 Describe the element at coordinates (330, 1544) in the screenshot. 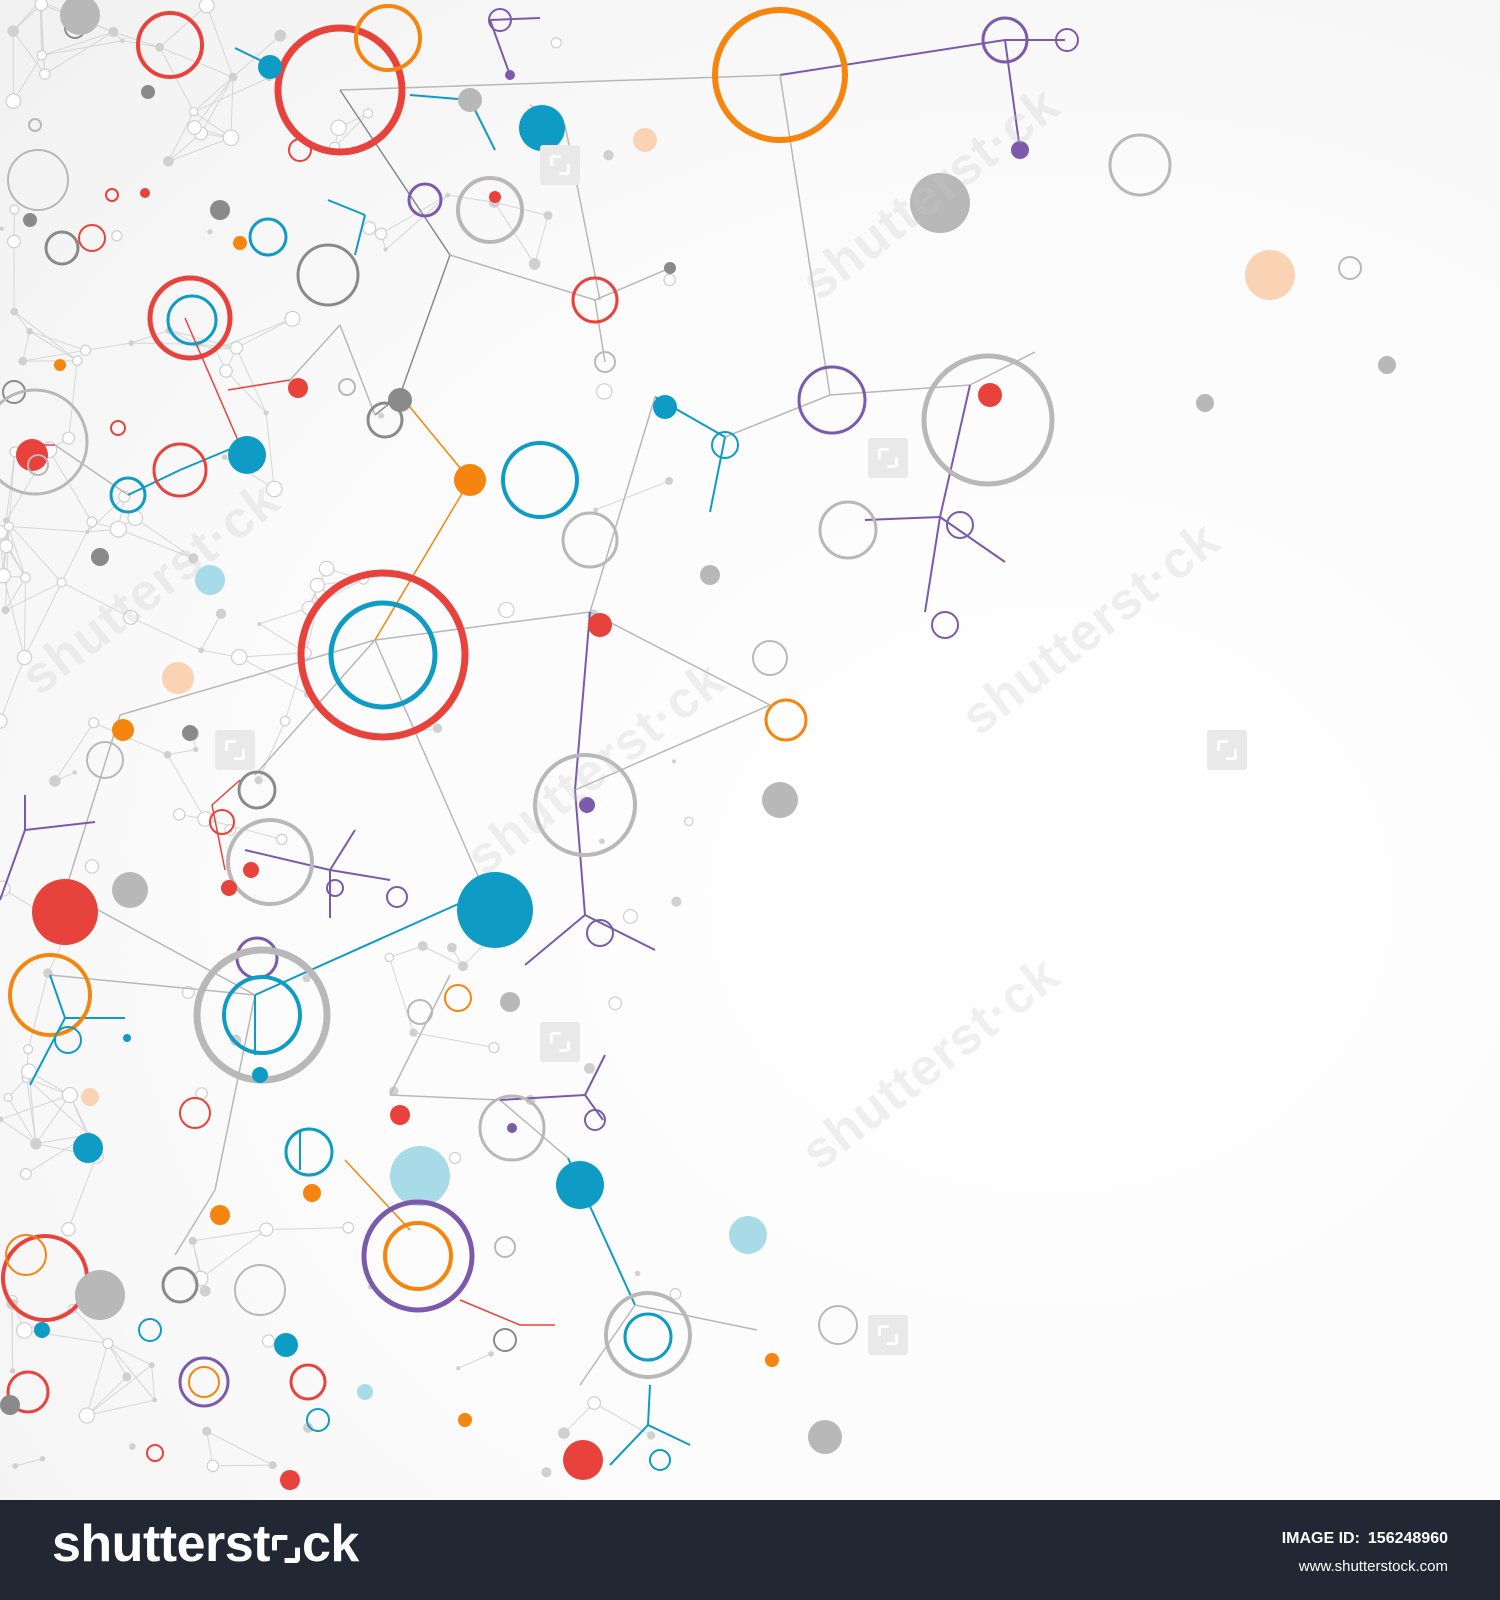

I see `brand-text-right: ck` at that location.